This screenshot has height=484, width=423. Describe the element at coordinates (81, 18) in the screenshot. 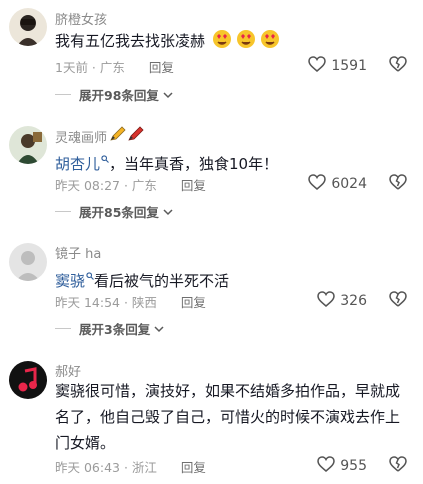

I see `username: 脐橙女孩` at that location.